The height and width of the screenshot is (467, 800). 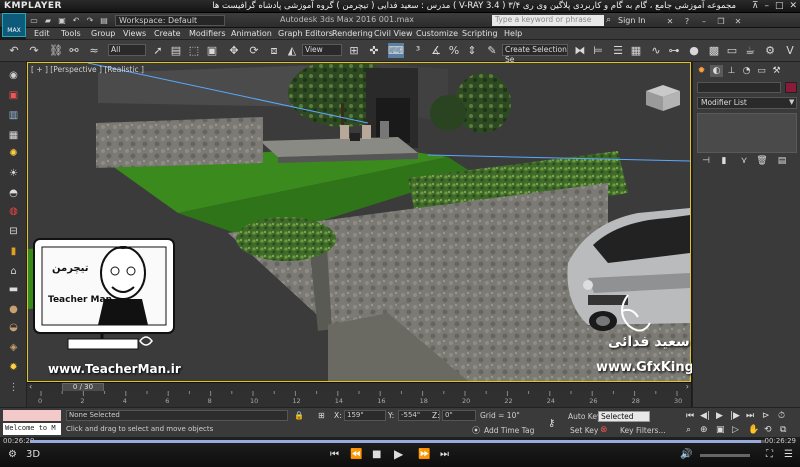 I want to click on menu-edit: Edit, so click(x=42, y=33).